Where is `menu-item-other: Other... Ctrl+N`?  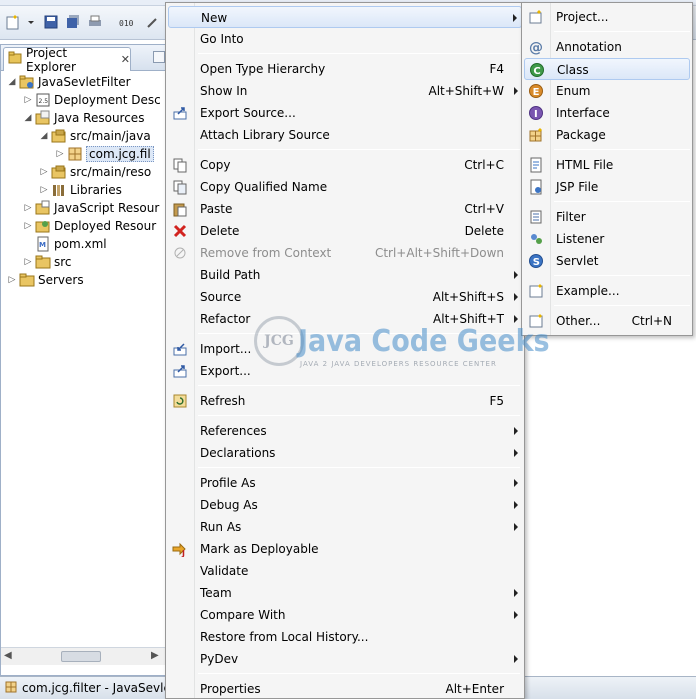 menu-item-other: Other... Ctrl+N is located at coordinates (607, 321).